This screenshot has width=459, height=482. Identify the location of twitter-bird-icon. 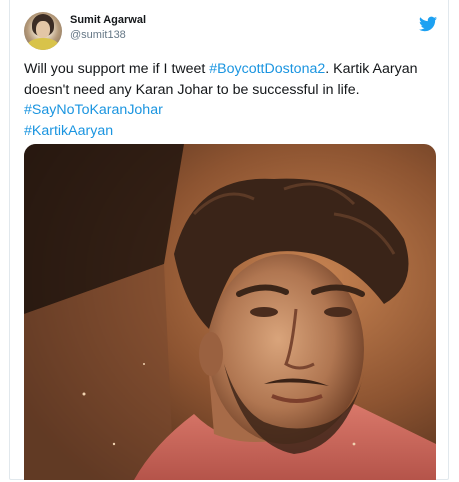
(428, 24).